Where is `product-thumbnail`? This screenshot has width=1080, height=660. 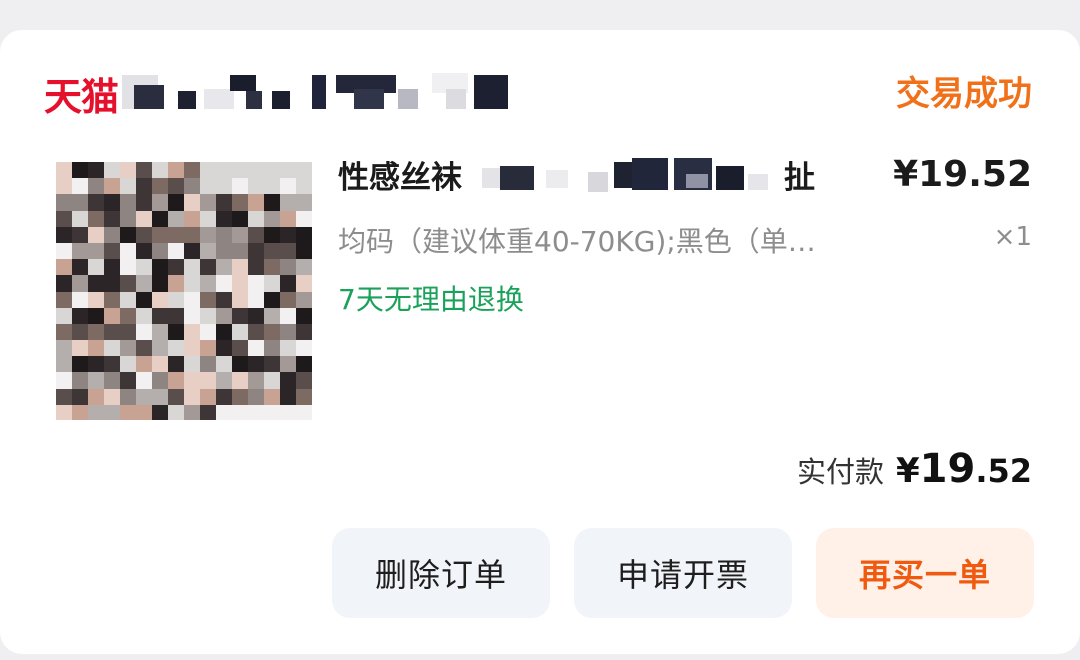
product-thumbnail is located at coordinates (184, 291).